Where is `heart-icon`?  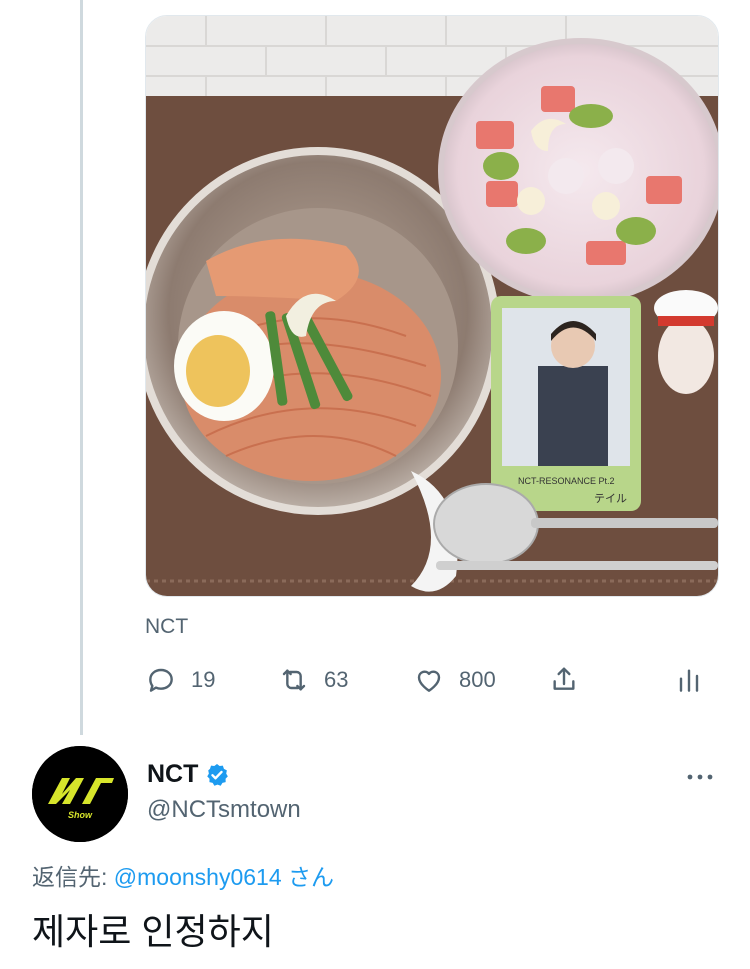
heart-icon is located at coordinates (429, 681).